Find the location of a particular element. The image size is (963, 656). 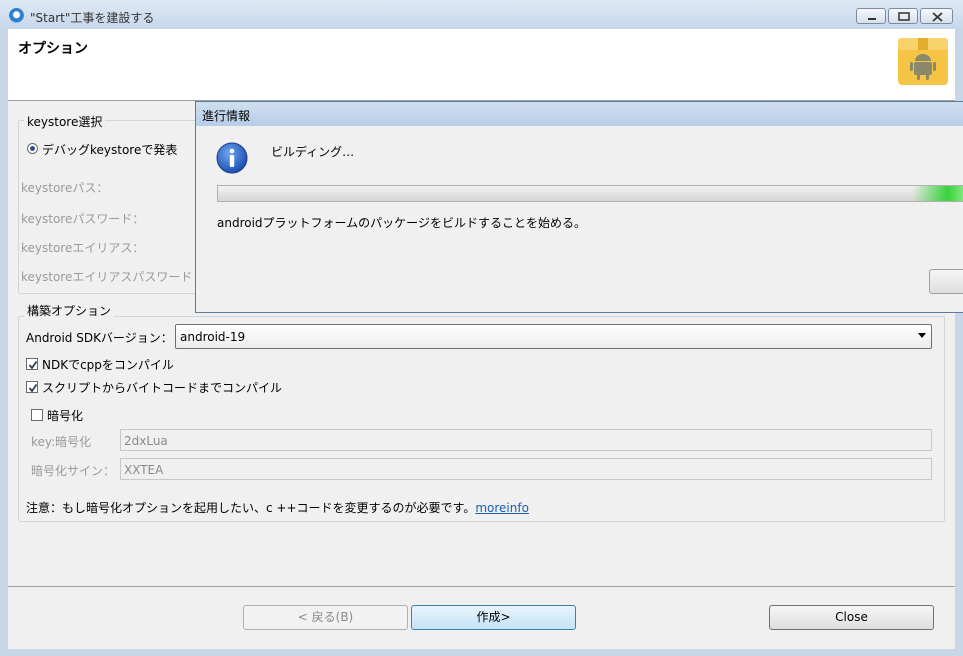

page-title: オプション is located at coordinates (53, 49).